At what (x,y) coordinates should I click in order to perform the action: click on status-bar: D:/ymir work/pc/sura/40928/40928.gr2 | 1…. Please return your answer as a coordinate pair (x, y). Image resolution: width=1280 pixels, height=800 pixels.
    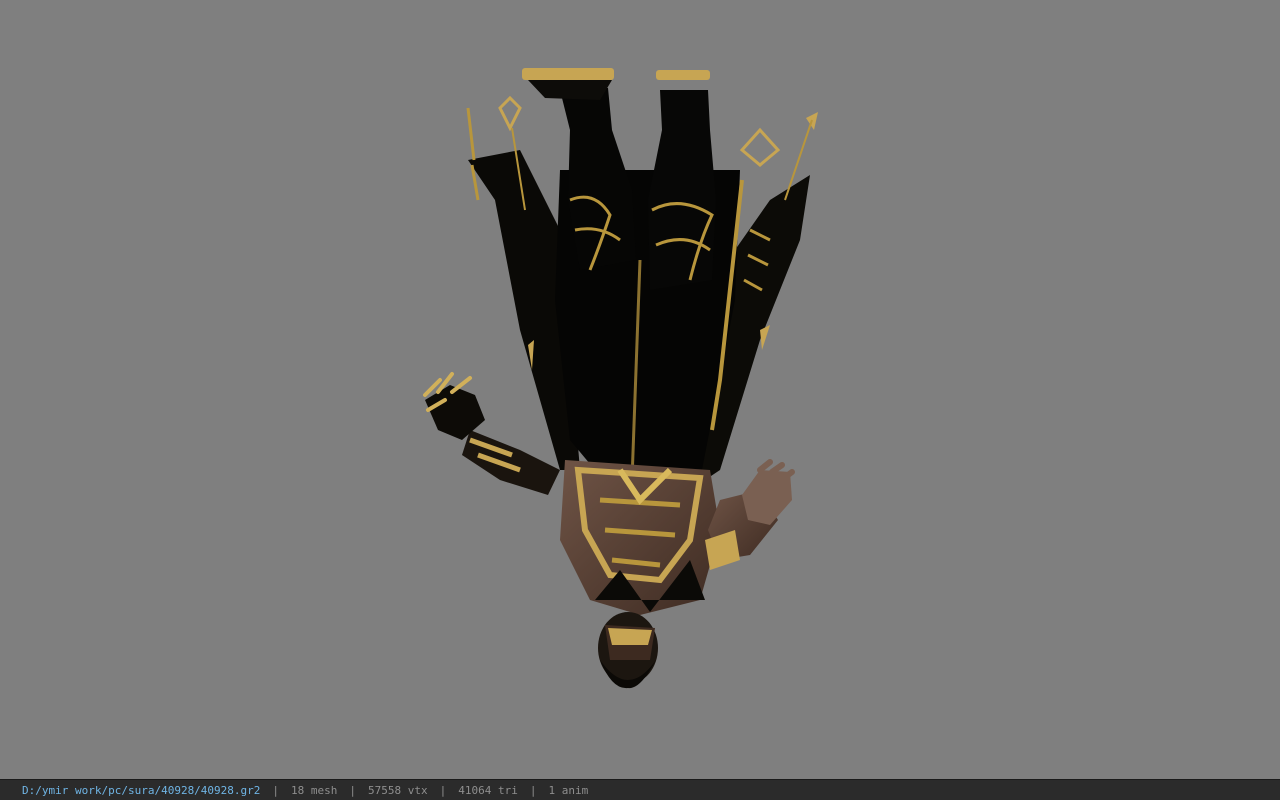
    Looking at the image, I should click on (640, 789).